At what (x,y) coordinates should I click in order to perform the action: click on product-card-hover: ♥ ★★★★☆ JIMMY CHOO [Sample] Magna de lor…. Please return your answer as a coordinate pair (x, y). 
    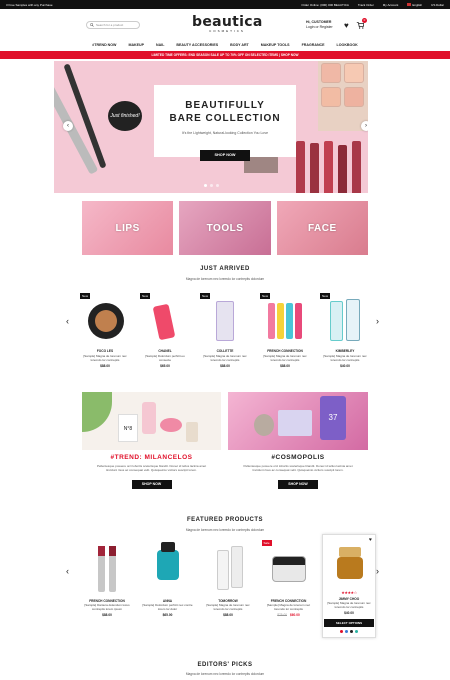
    Looking at the image, I should click on (349, 586).